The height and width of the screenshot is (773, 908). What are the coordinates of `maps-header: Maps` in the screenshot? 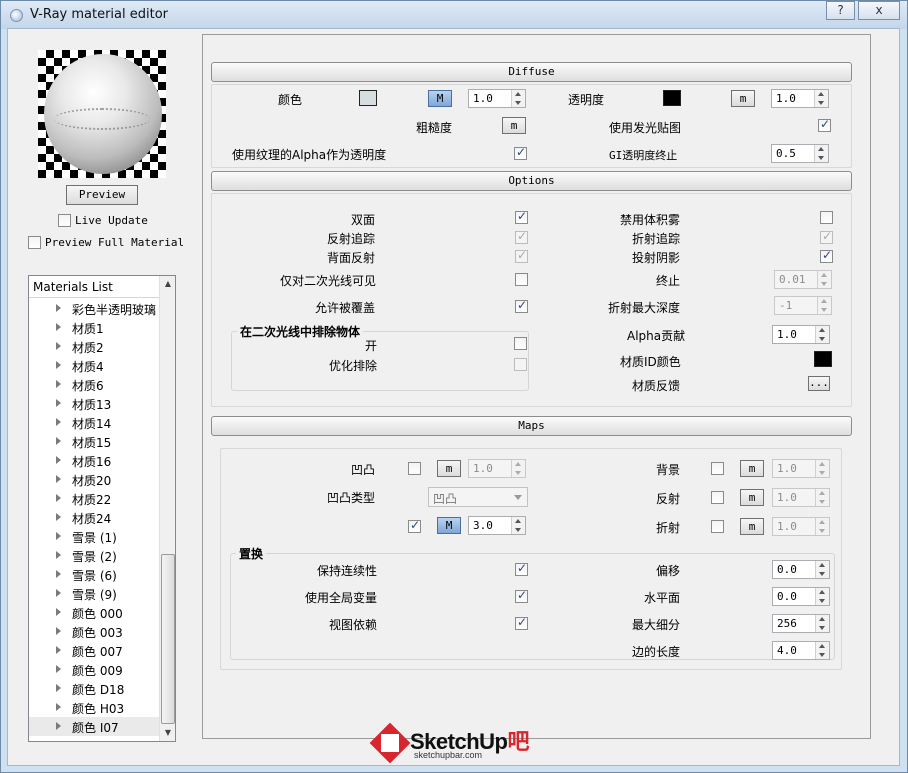 It's located at (531, 426).